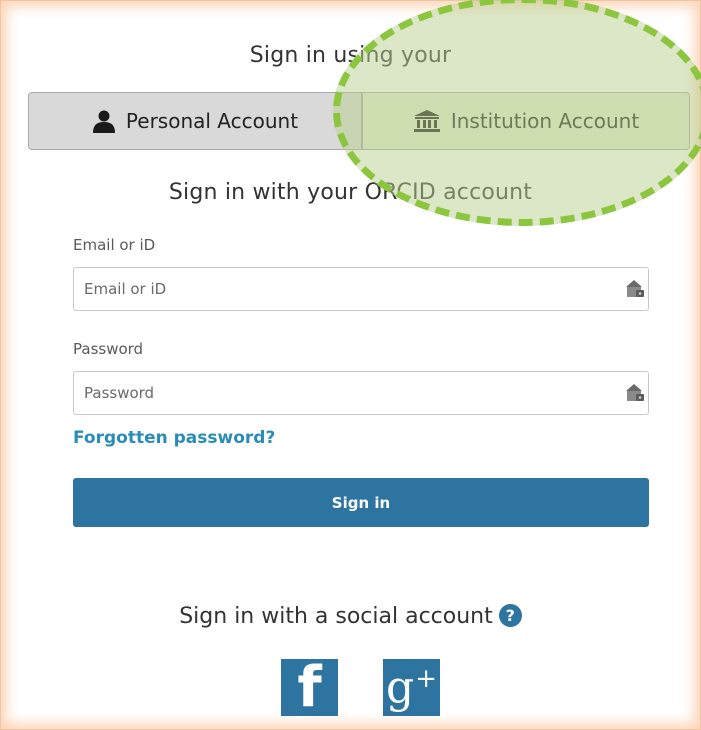 The width and height of the screenshot is (701, 730). I want to click on email-label: Email or iD, so click(114, 245).